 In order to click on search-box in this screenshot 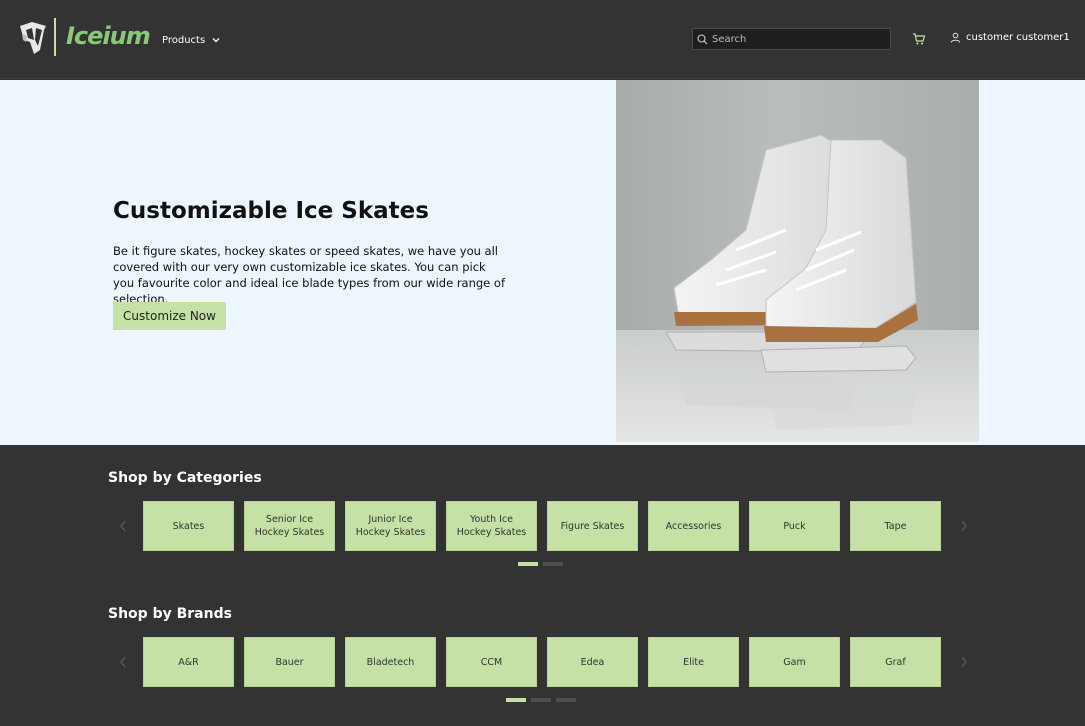, I will do `click(791, 39)`.